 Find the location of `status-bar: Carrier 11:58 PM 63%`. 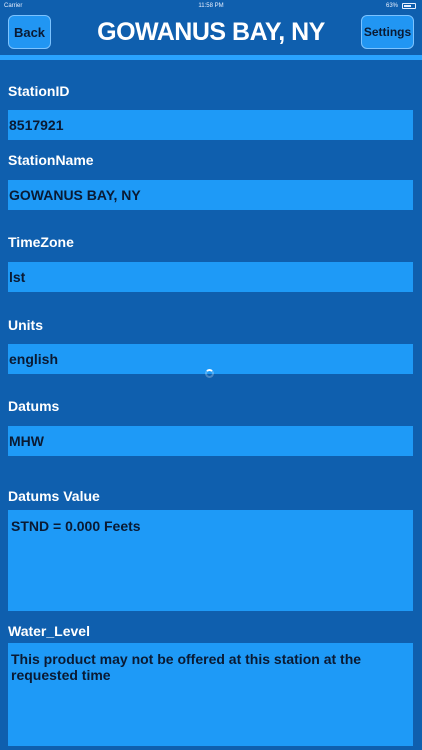

status-bar: Carrier 11:58 PM 63% is located at coordinates (211, 6).